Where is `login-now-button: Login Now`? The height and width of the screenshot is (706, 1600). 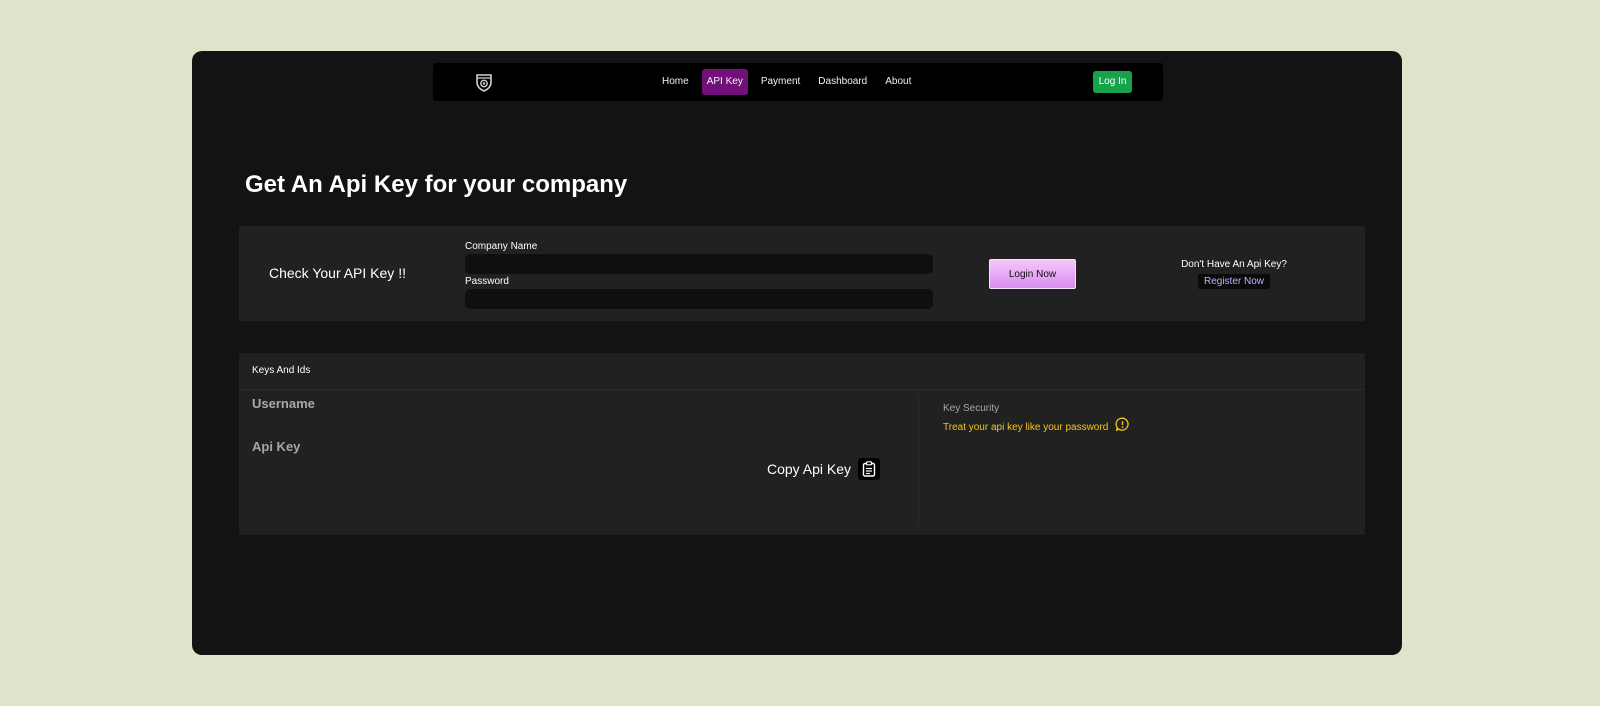
login-now-button: Login Now is located at coordinates (1032, 274).